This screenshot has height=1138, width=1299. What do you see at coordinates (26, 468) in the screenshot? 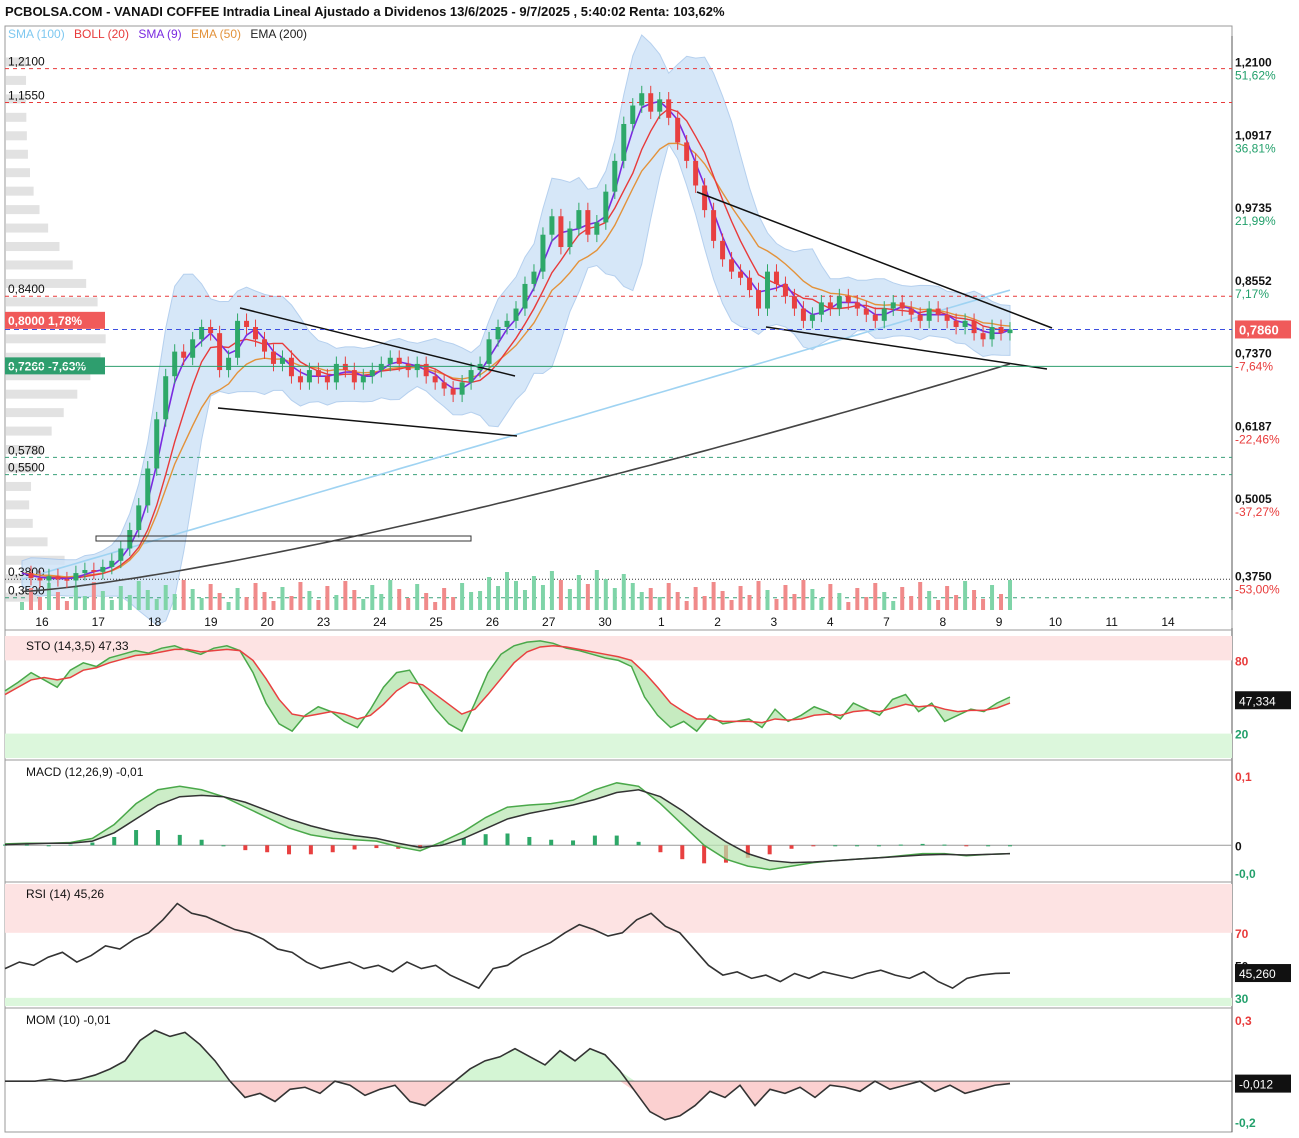
I see `price-level-label: 0,5500` at bounding box center [26, 468].